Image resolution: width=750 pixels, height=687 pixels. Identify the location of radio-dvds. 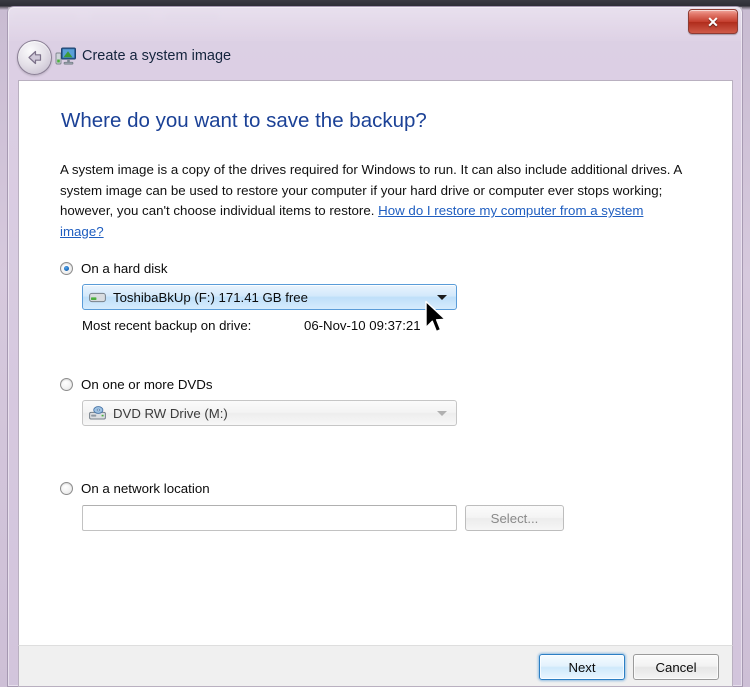
(66, 384).